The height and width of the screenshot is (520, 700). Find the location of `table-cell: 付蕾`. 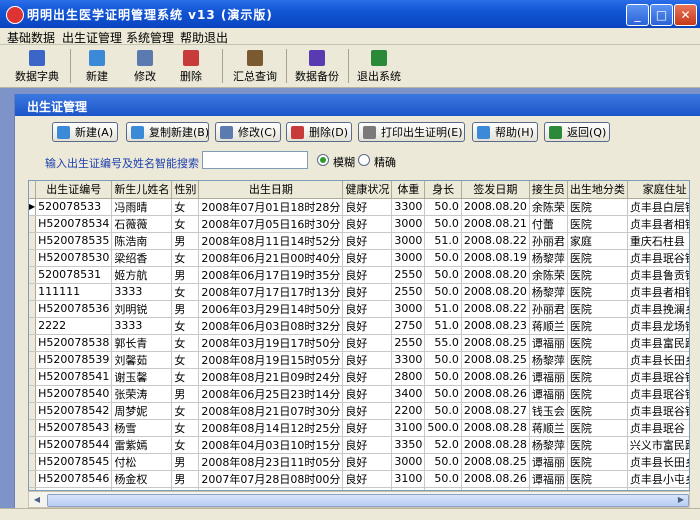

table-cell: 付蕾 is located at coordinates (548, 224).